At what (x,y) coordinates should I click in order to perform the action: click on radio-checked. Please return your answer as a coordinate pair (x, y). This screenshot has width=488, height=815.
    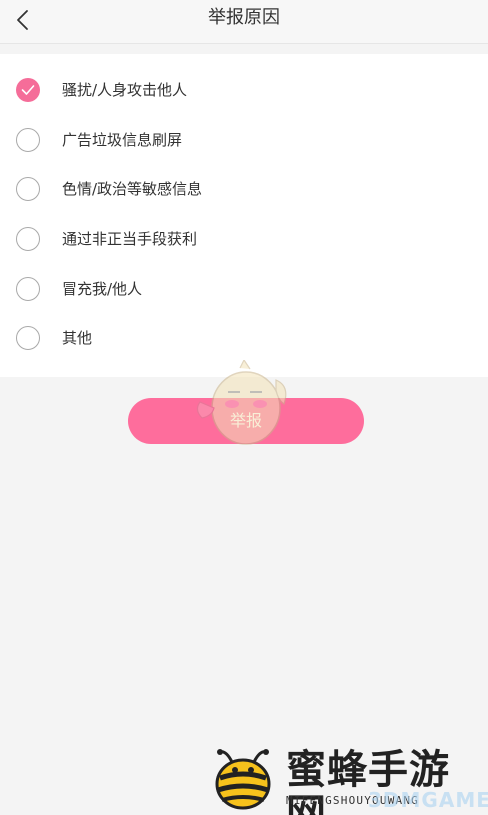
    Looking at the image, I should click on (28, 90).